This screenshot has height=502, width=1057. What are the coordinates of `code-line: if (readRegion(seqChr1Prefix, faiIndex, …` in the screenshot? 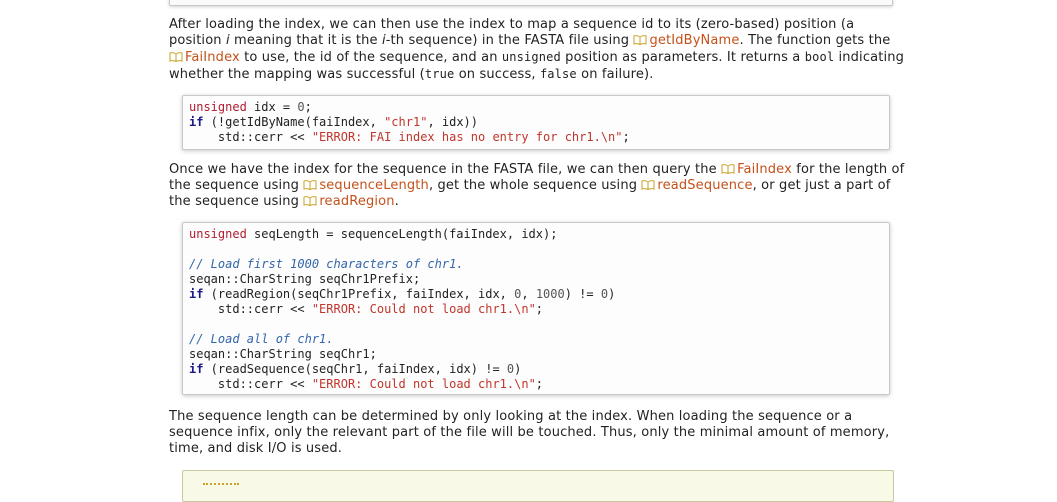 It's located at (402, 294).